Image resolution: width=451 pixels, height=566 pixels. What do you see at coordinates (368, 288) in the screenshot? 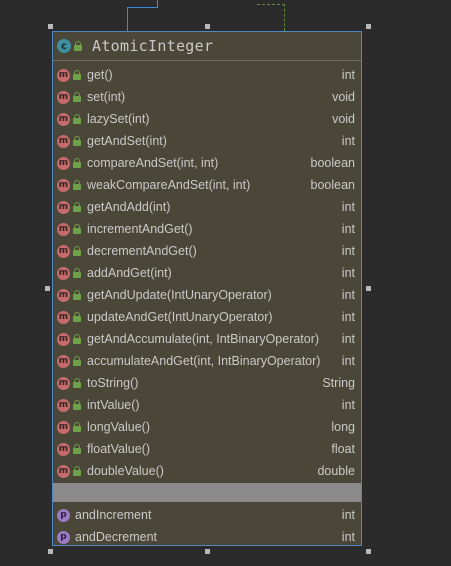
I see `resize-handle-middle-right` at bounding box center [368, 288].